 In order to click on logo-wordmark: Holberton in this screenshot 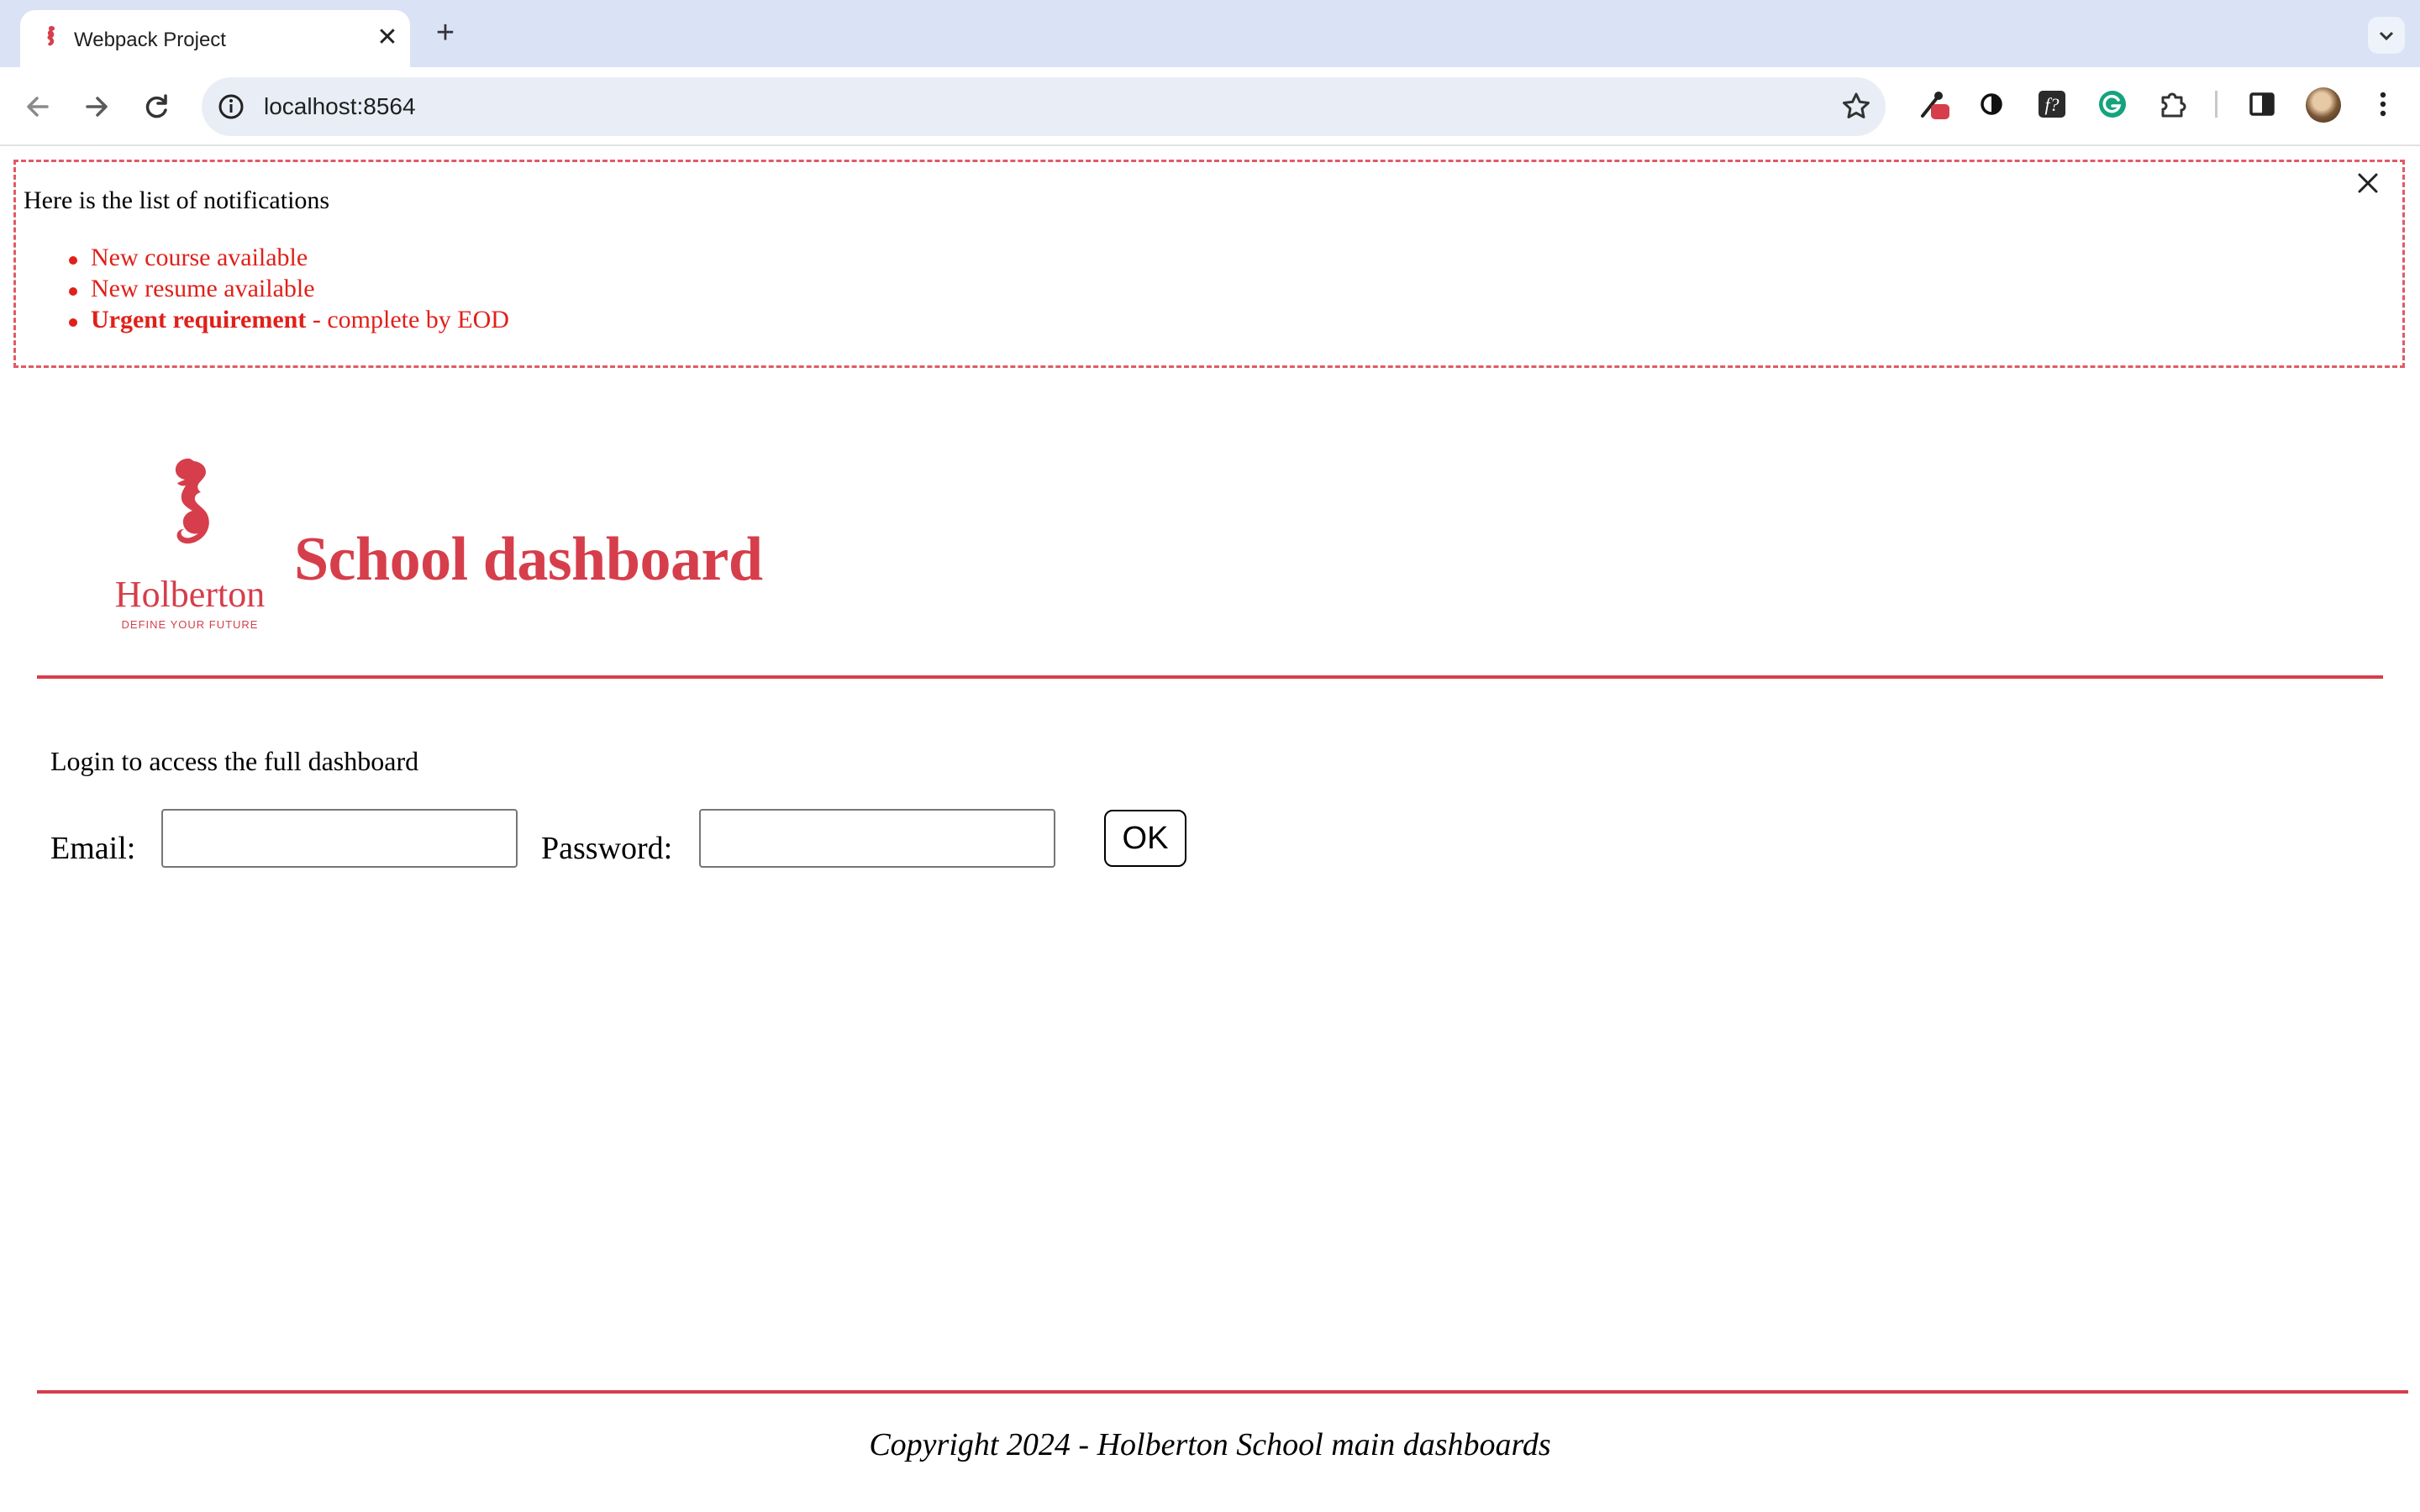, I will do `click(190, 594)`.